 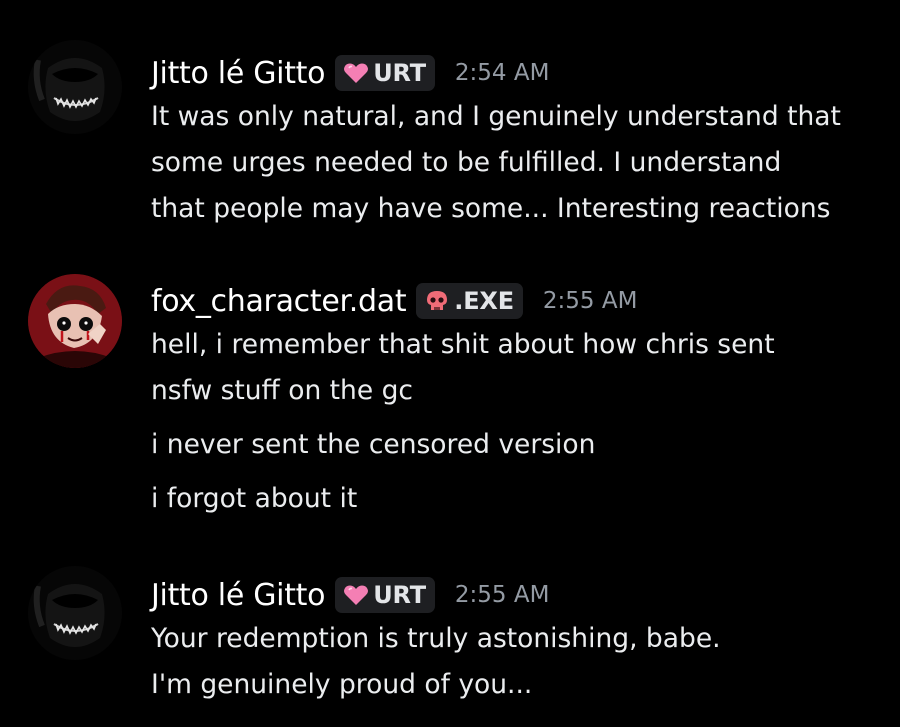 I want to click on guild-tag-text: .EXE, so click(x=484, y=301).